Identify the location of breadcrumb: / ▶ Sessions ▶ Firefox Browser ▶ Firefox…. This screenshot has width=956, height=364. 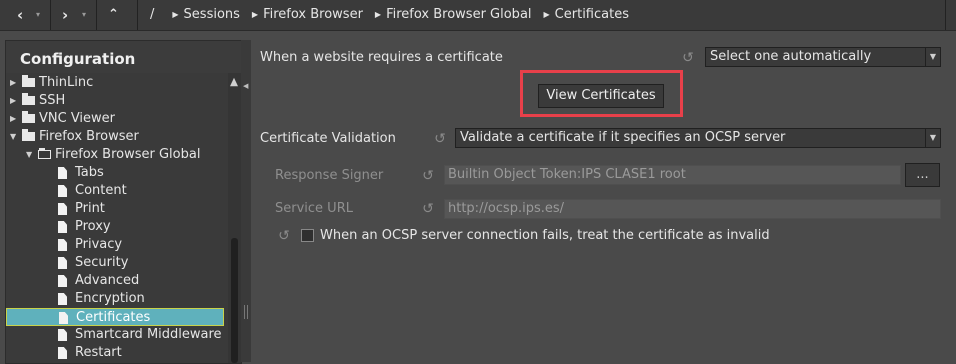
(389, 14).